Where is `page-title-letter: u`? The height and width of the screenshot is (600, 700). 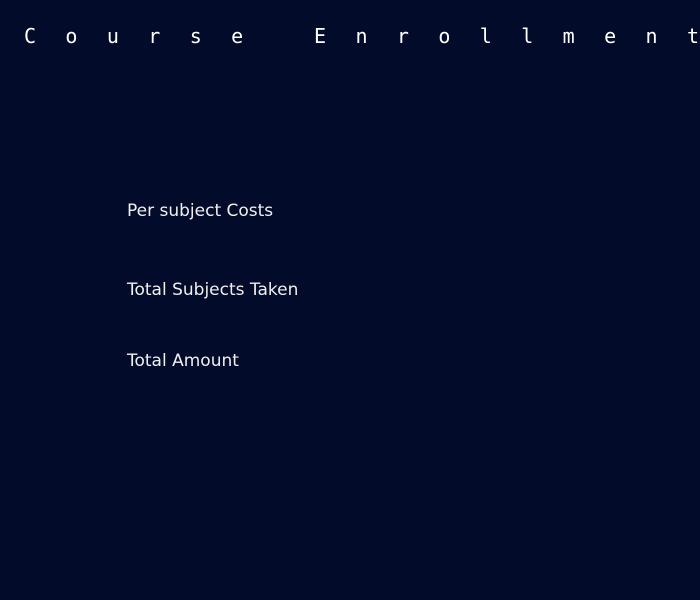
page-title-letter: u is located at coordinates (112, 36).